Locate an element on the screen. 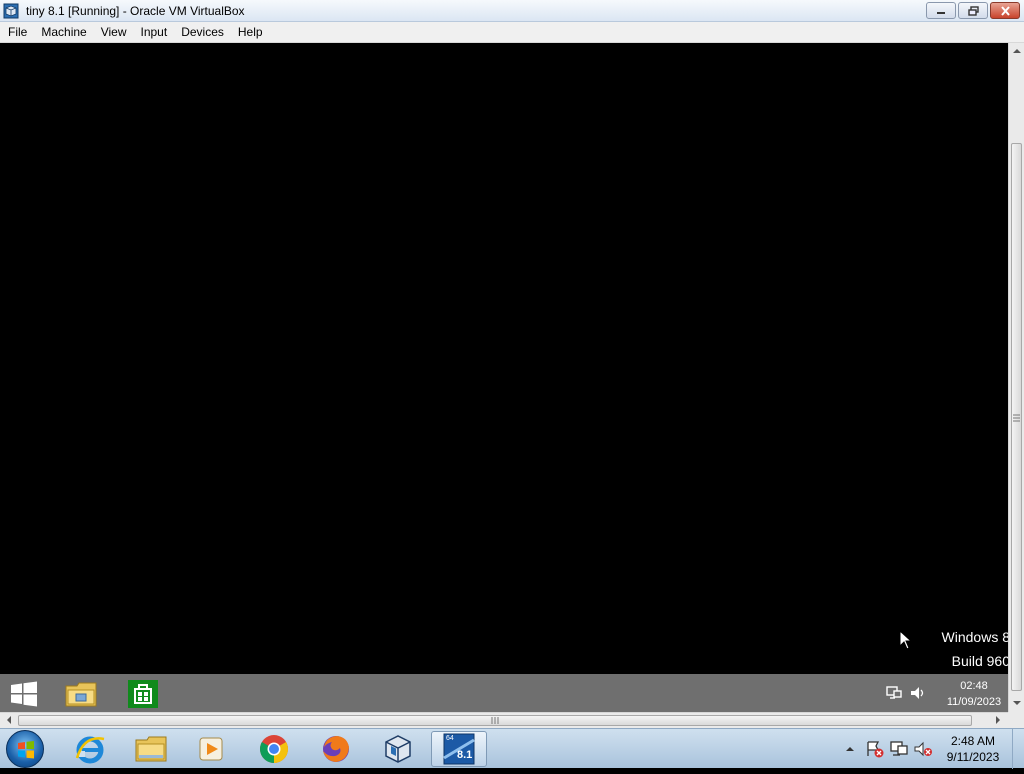  minimize-button is located at coordinates (941, 10).